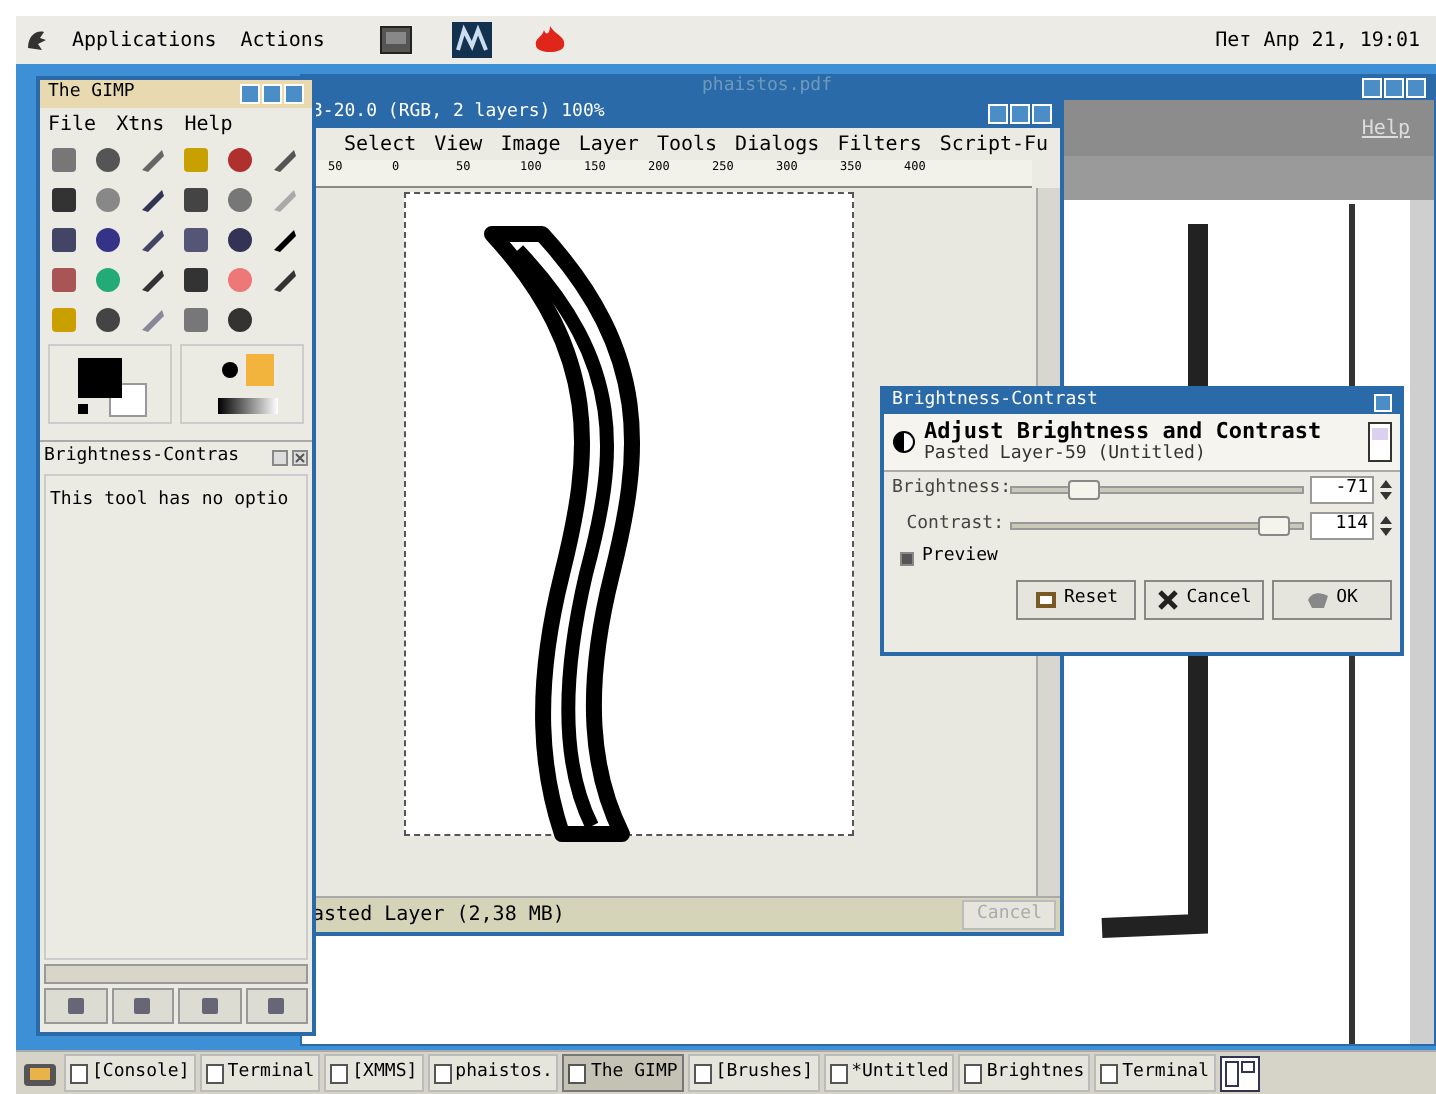 This screenshot has width=1436, height=1094. I want to click on panel-menu: Applications, so click(144, 40).